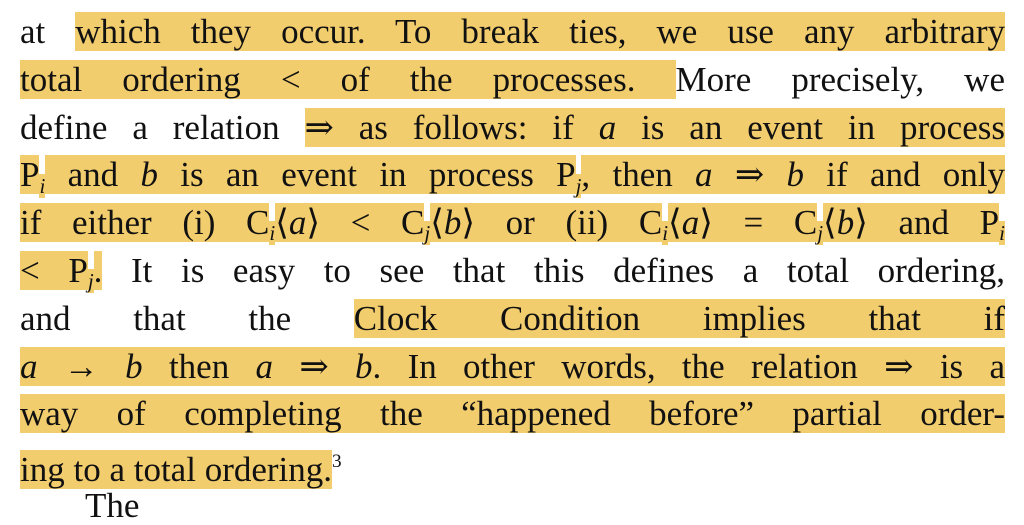 The image size is (1024, 525). Describe the element at coordinates (337, 462) in the screenshot. I see `footnote-marker: 3` at that location.